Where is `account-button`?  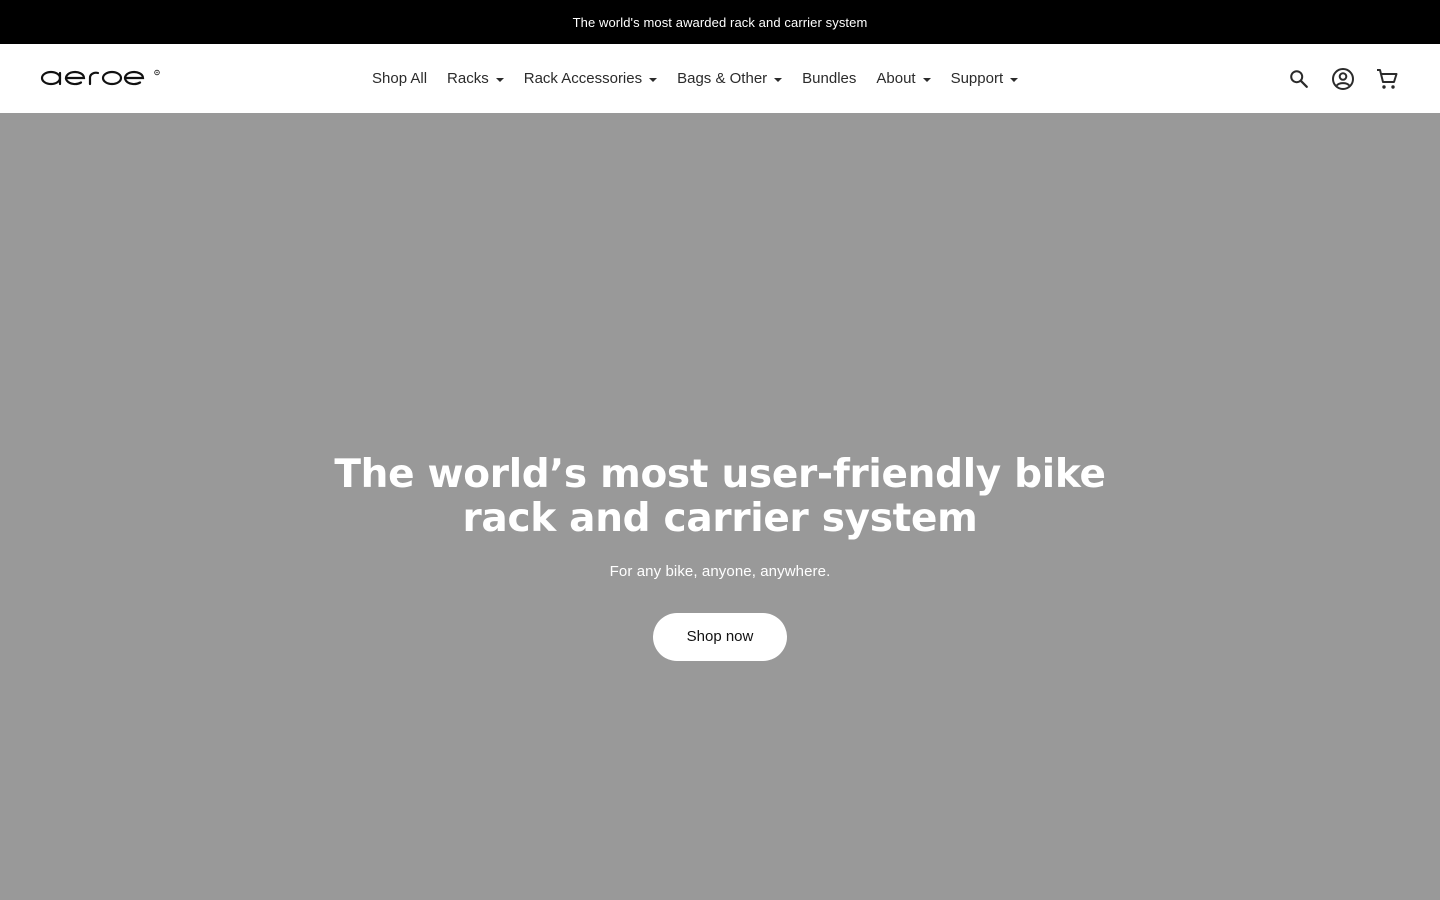 account-button is located at coordinates (1343, 79).